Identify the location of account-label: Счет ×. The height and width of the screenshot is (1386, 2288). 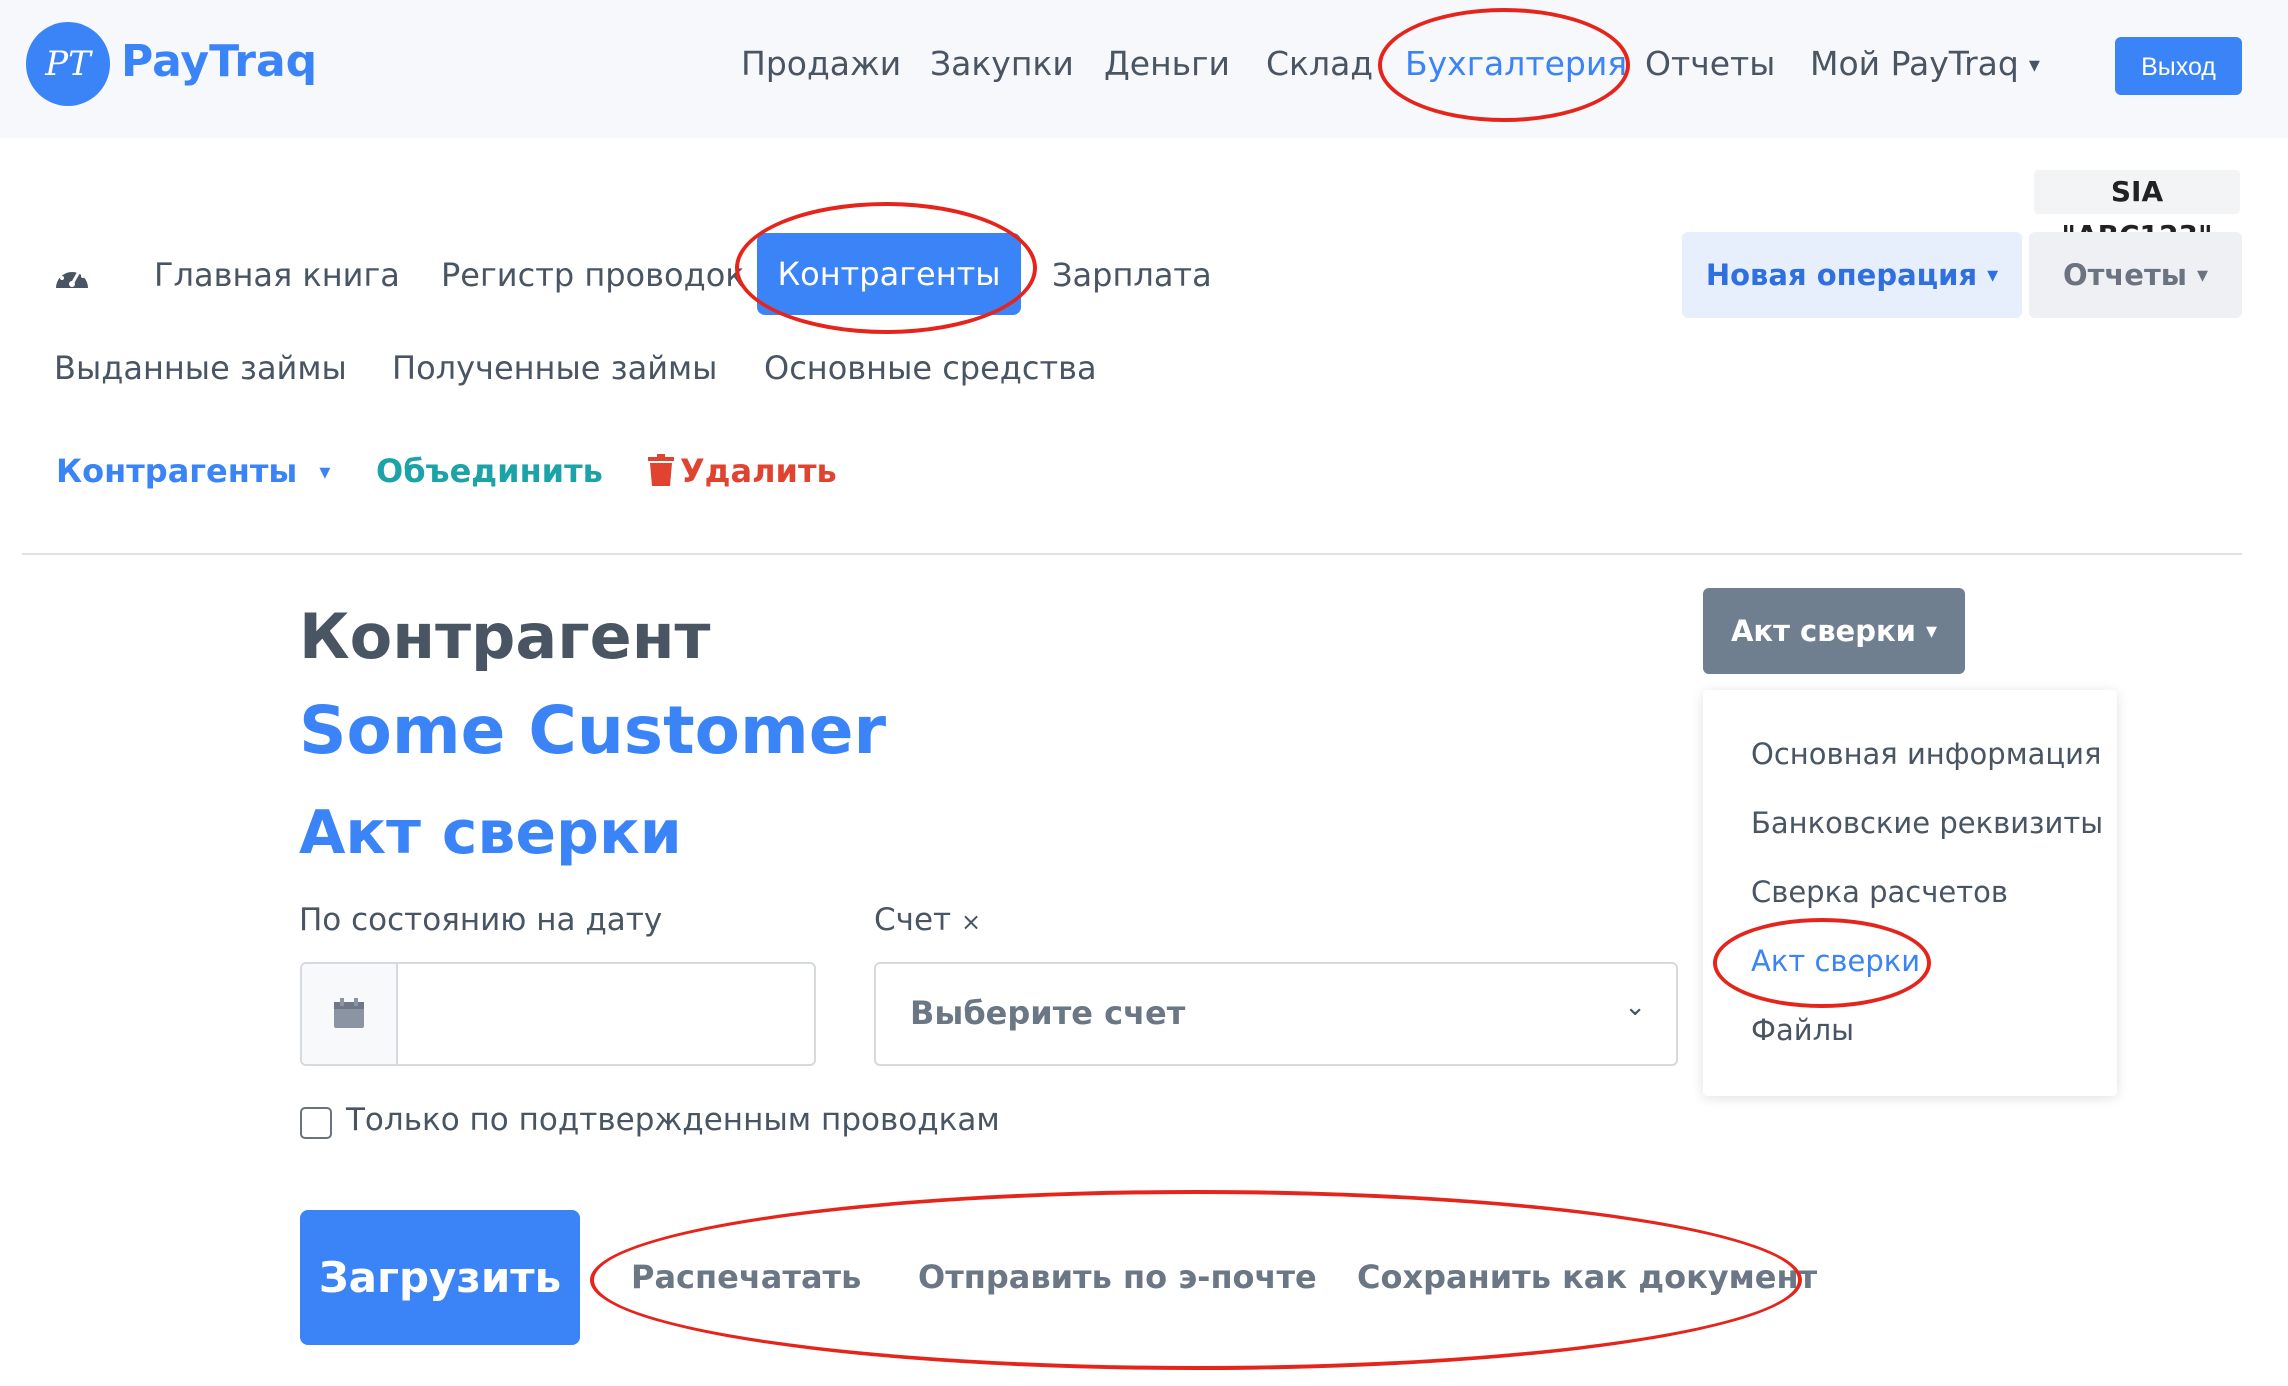
(928, 920).